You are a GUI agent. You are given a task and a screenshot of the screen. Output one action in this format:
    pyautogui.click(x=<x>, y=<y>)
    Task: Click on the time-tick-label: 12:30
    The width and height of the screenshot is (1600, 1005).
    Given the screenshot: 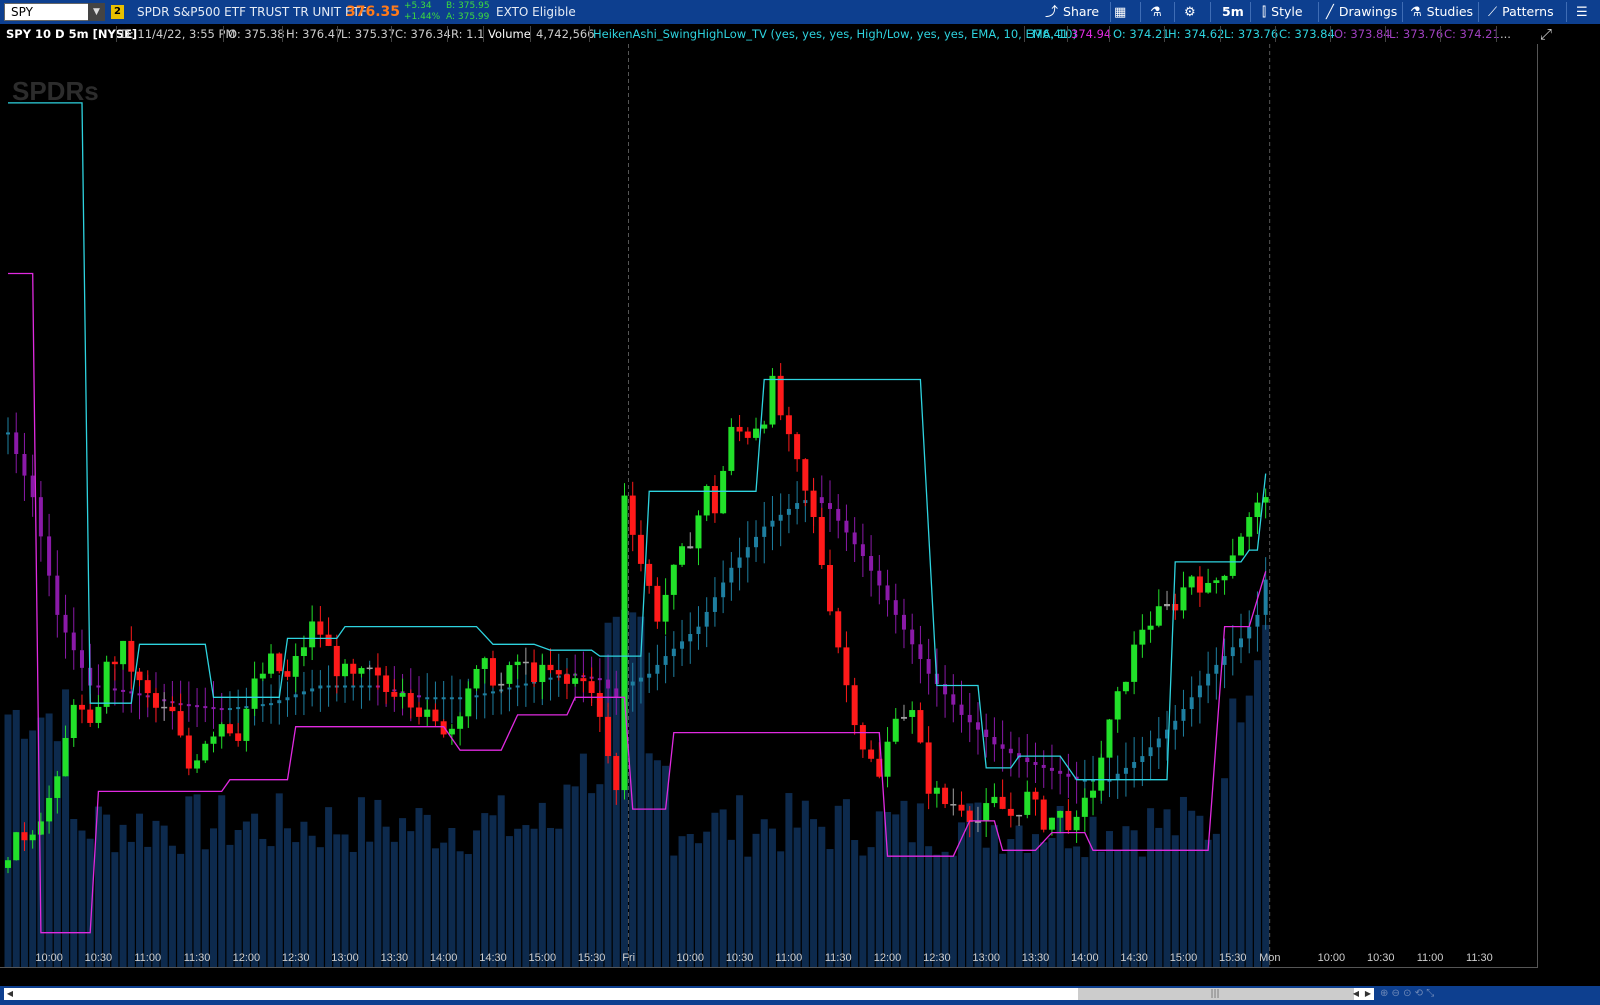 What is the action you would take?
    pyautogui.click(x=296, y=958)
    